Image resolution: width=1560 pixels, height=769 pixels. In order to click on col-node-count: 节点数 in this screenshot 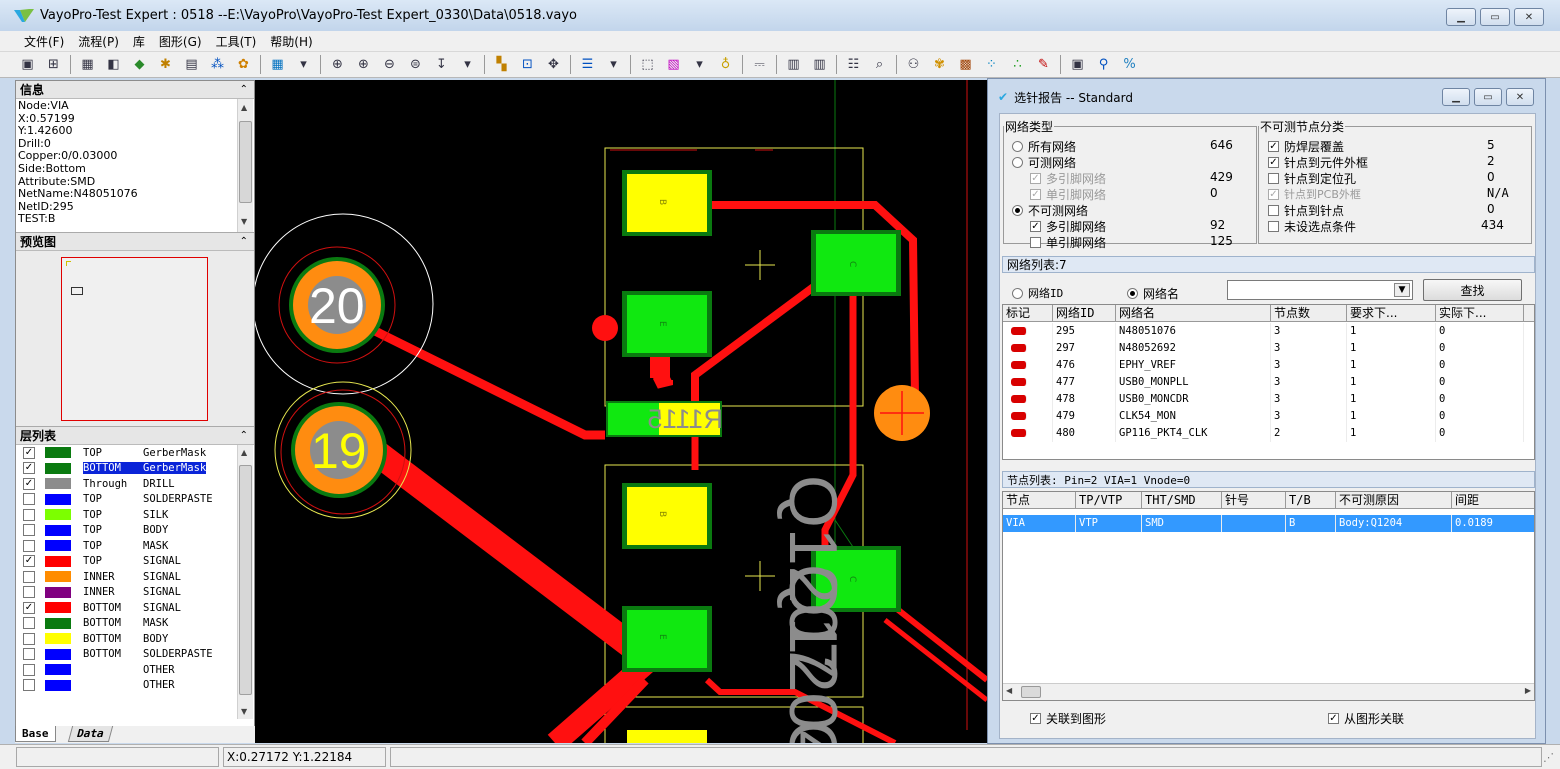, I will do `click(1309, 313)`.